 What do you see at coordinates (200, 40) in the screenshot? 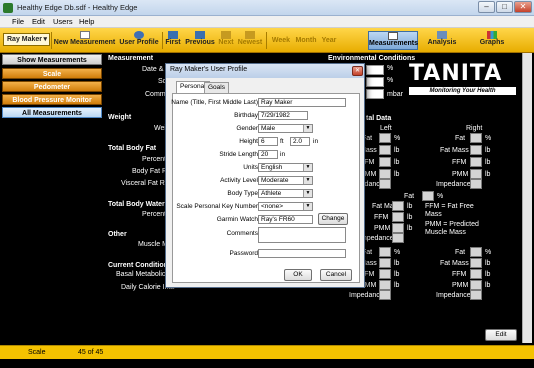
I see `previous-button: Previous` at bounding box center [200, 40].